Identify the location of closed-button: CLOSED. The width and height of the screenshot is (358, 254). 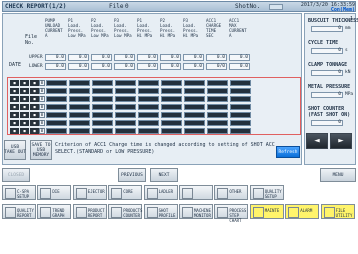
(16, 175).